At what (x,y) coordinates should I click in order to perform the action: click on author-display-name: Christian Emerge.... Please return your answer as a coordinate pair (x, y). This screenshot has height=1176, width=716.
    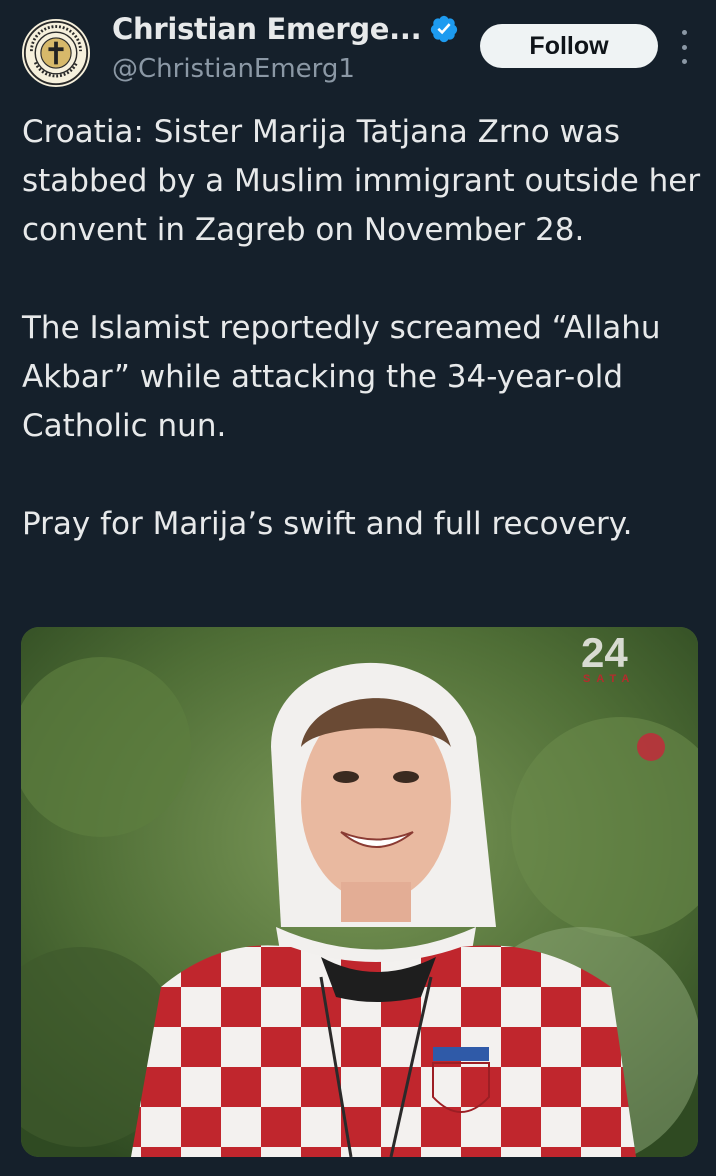
    Looking at the image, I should click on (267, 29).